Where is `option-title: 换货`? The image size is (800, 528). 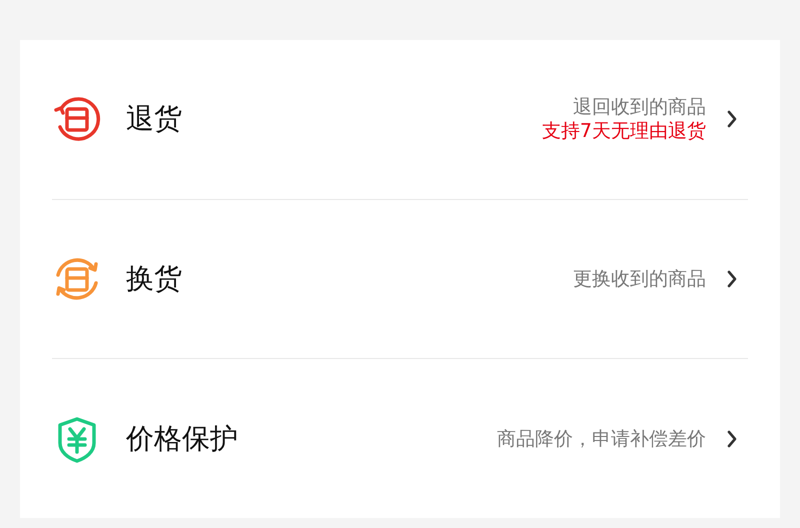
option-title: 换货 is located at coordinates (154, 279).